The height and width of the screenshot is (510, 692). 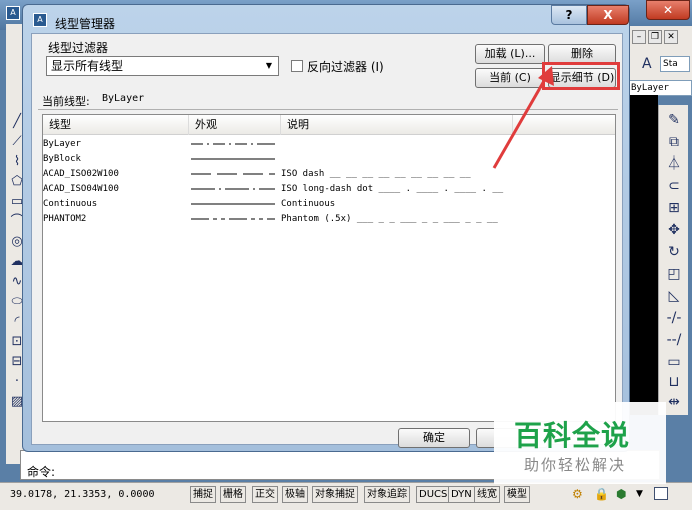 What do you see at coordinates (295, 494) in the screenshot?
I see `polar-toggle: 极轴` at bounding box center [295, 494].